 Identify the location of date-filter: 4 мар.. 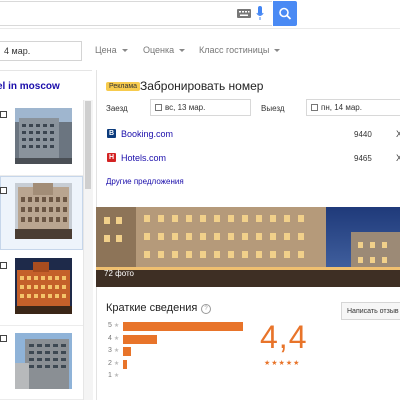
(41, 51).